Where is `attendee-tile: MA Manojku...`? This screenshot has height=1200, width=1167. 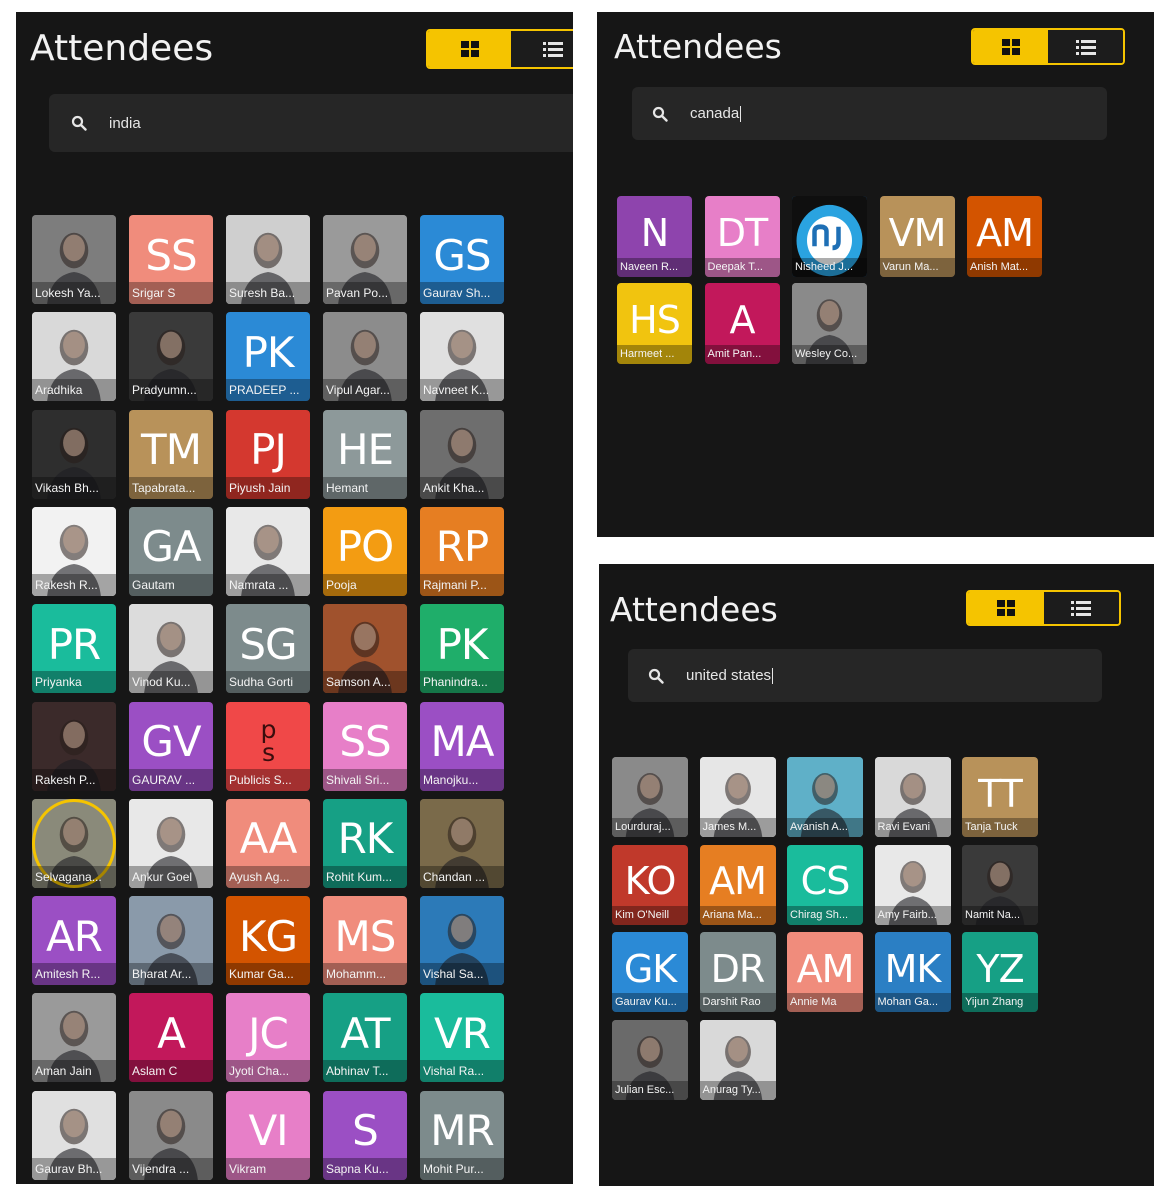
attendee-tile: MA Manojku... is located at coordinates (462, 746).